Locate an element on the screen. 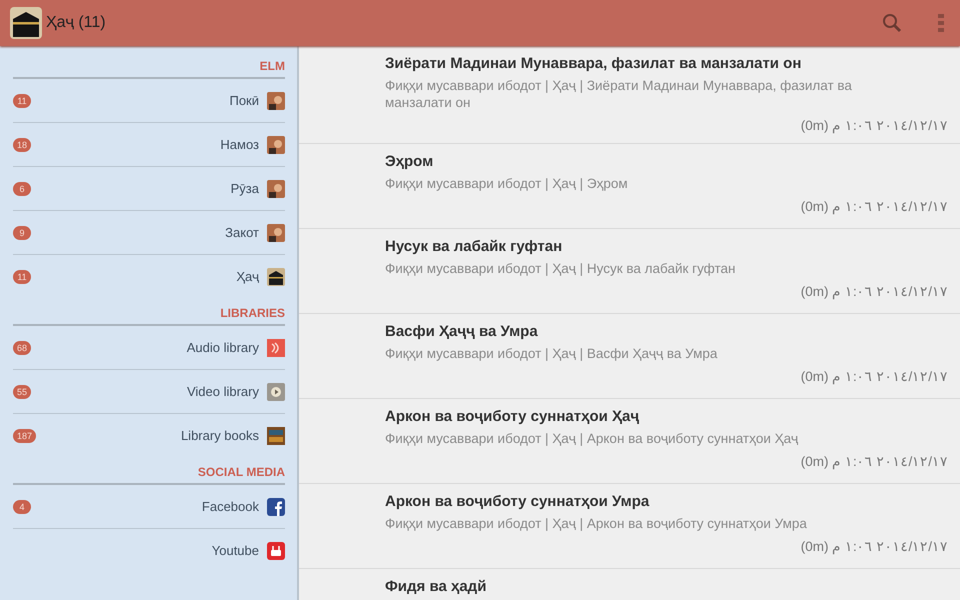 This screenshot has height=600, width=960. count-badge: 68 is located at coordinates (22, 347).